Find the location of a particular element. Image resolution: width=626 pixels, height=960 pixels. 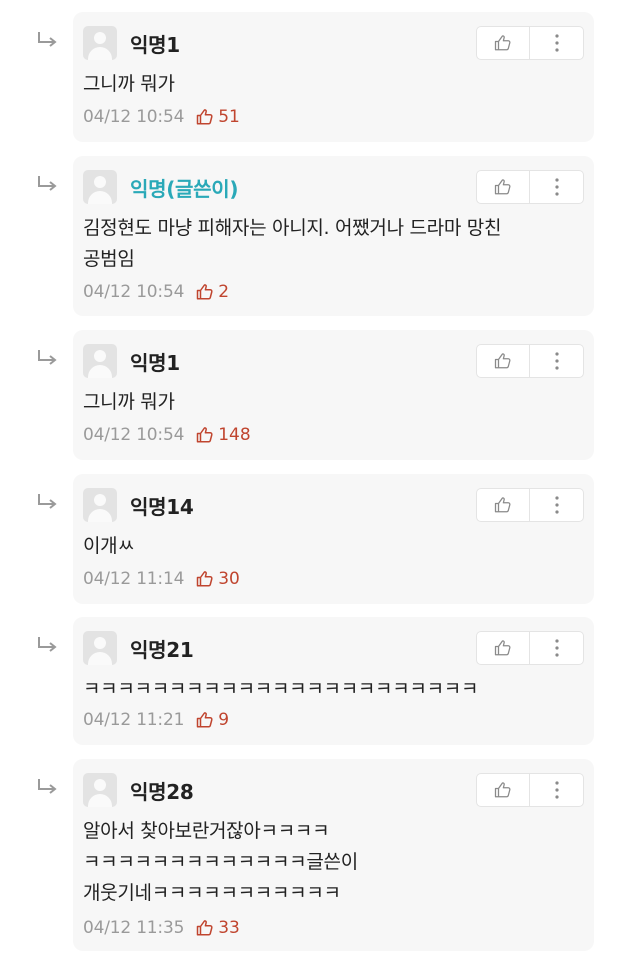

comment-card: 익명1 그니까 뭐가 04/12 10:54 51 is located at coordinates (333, 77).